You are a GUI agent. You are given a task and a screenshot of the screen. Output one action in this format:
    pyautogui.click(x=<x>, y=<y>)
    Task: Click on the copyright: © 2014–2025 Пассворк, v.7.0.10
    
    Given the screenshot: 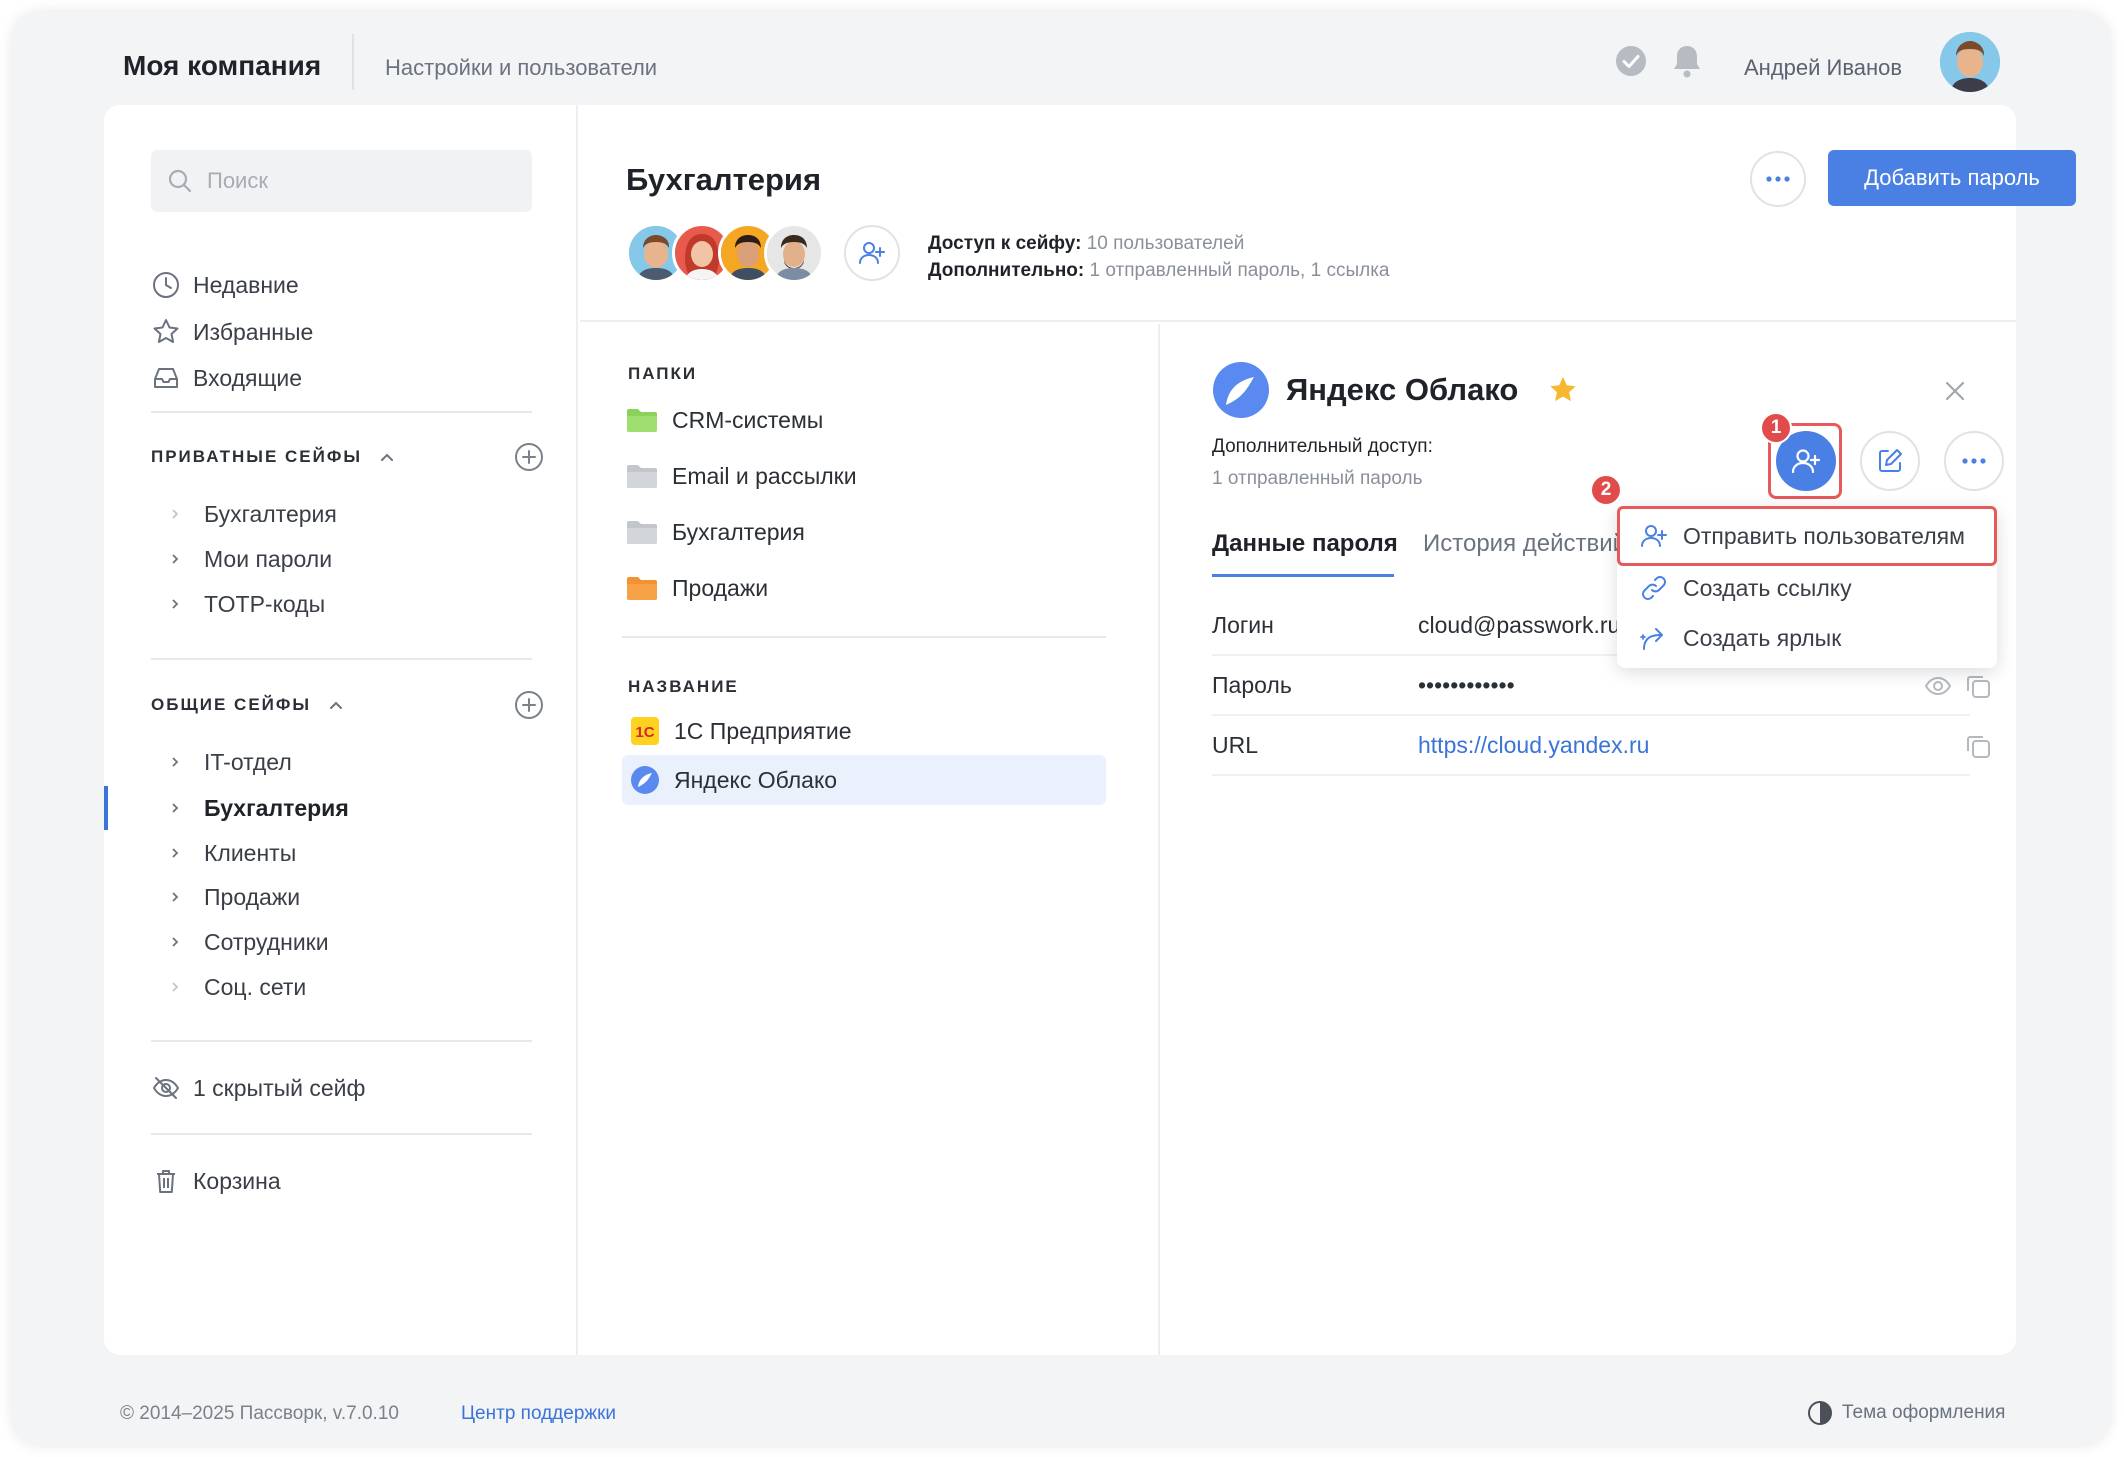 What is the action you would take?
    pyautogui.click(x=259, y=1413)
    